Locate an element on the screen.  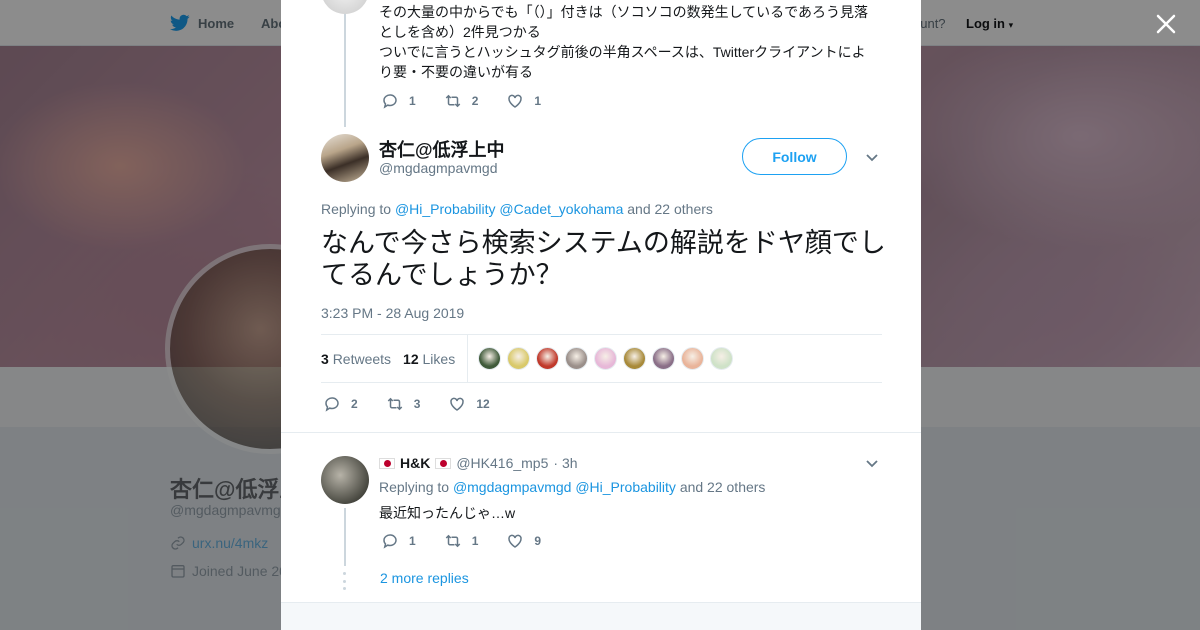
main-tweet-avatar is located at coordinates (345, 158).